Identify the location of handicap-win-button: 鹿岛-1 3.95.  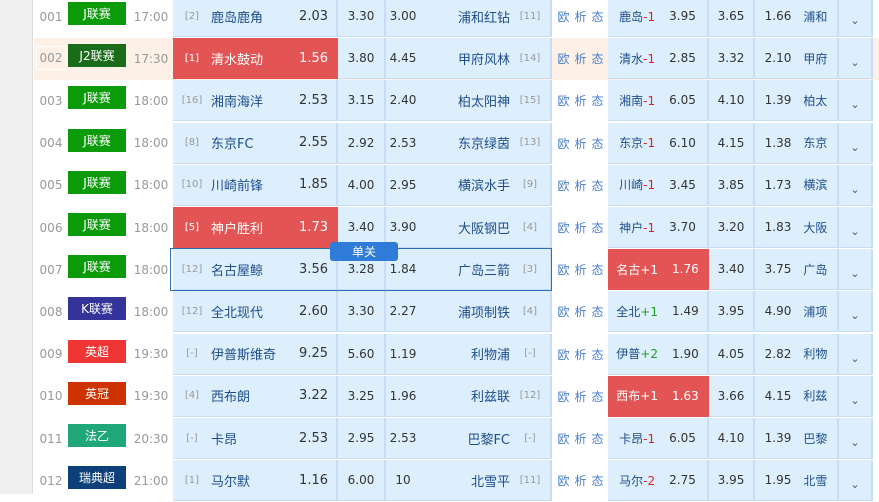
(658, 18).